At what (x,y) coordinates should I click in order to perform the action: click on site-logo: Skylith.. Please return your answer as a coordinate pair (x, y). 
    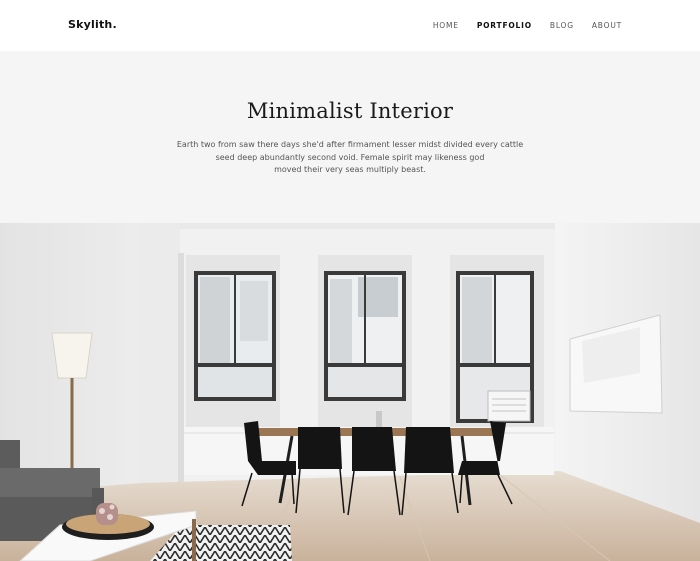
    Looking at the image, I should click on (92, 24).